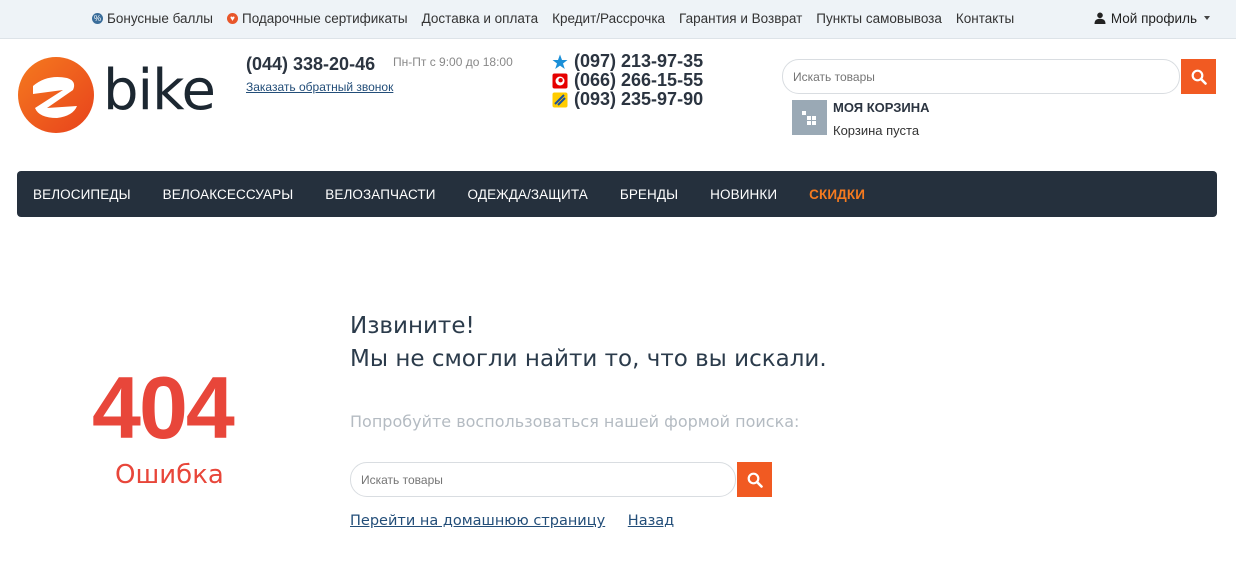 This screenshot has height=563, width=1236. I want to click on top-link-label: Кредит/Рассрочка, so click(609, 18).